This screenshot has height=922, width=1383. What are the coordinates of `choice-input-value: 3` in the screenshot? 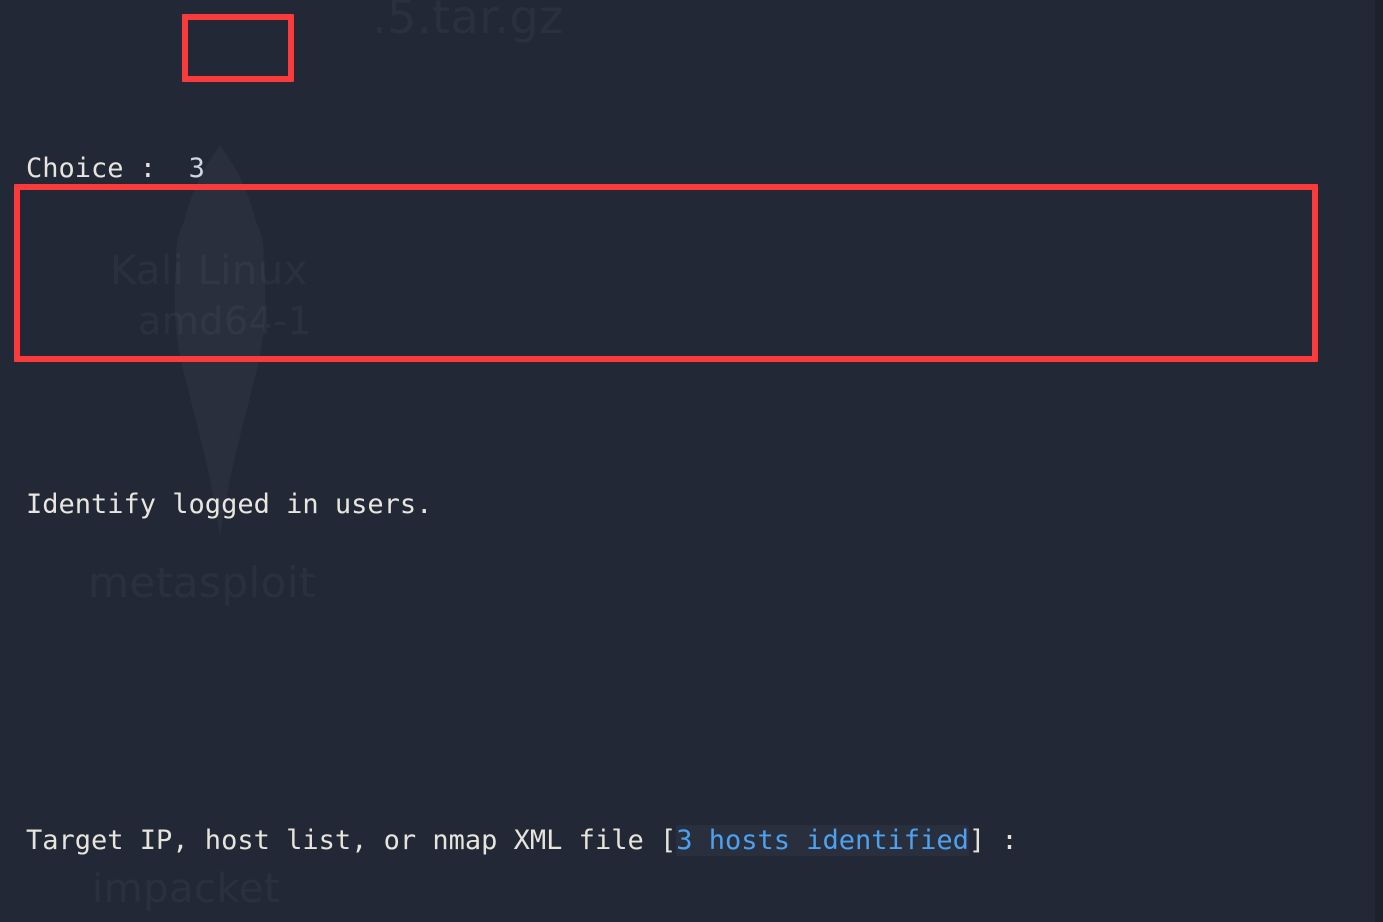 It's located at (180, 168).